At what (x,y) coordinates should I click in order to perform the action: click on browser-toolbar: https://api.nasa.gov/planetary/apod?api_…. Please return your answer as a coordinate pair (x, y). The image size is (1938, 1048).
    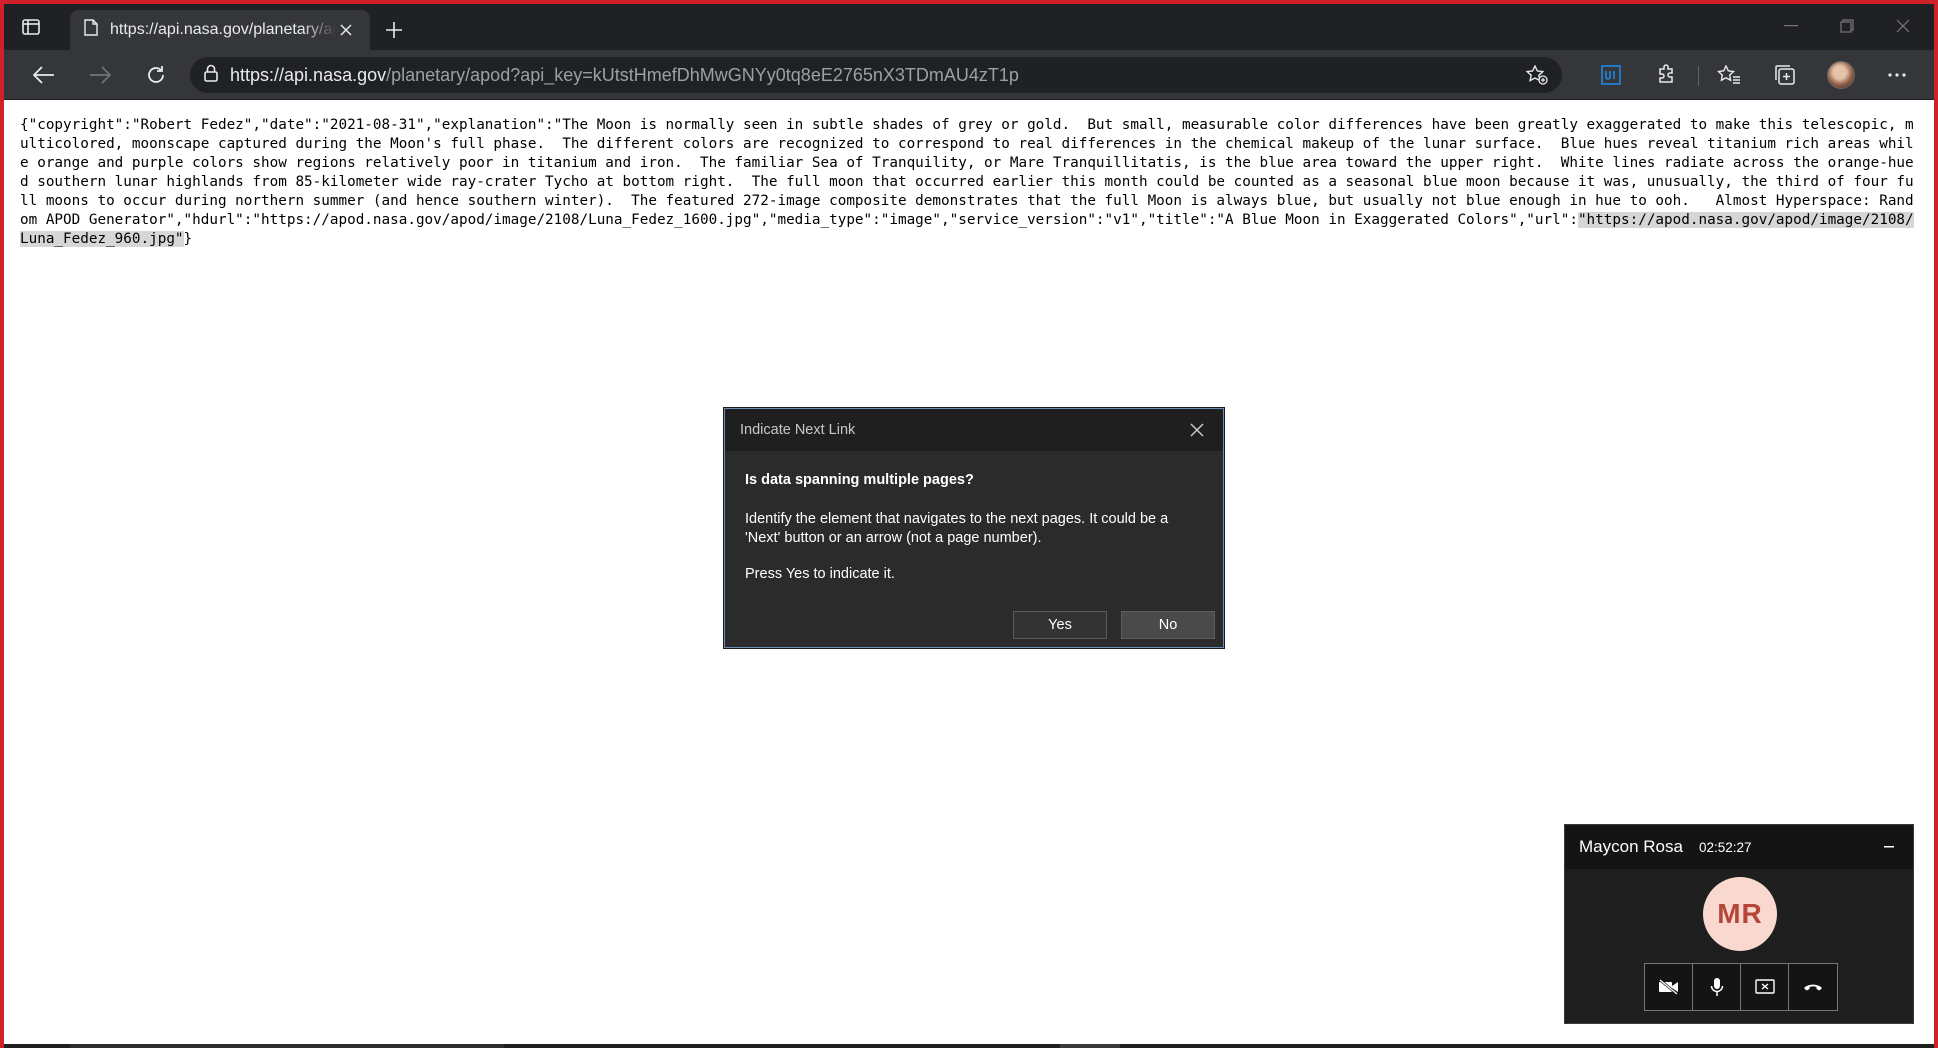
    Looking at the image, I should click on (969, 75).